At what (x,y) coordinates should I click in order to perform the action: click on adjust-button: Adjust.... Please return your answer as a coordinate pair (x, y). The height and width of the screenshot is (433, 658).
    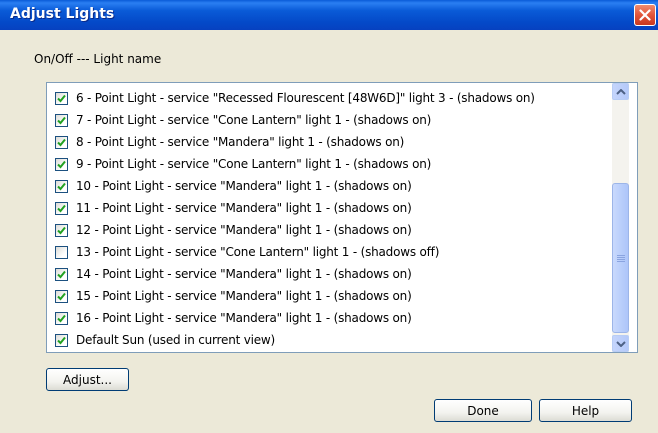
    Looking at the image, I should click on (87, 379).